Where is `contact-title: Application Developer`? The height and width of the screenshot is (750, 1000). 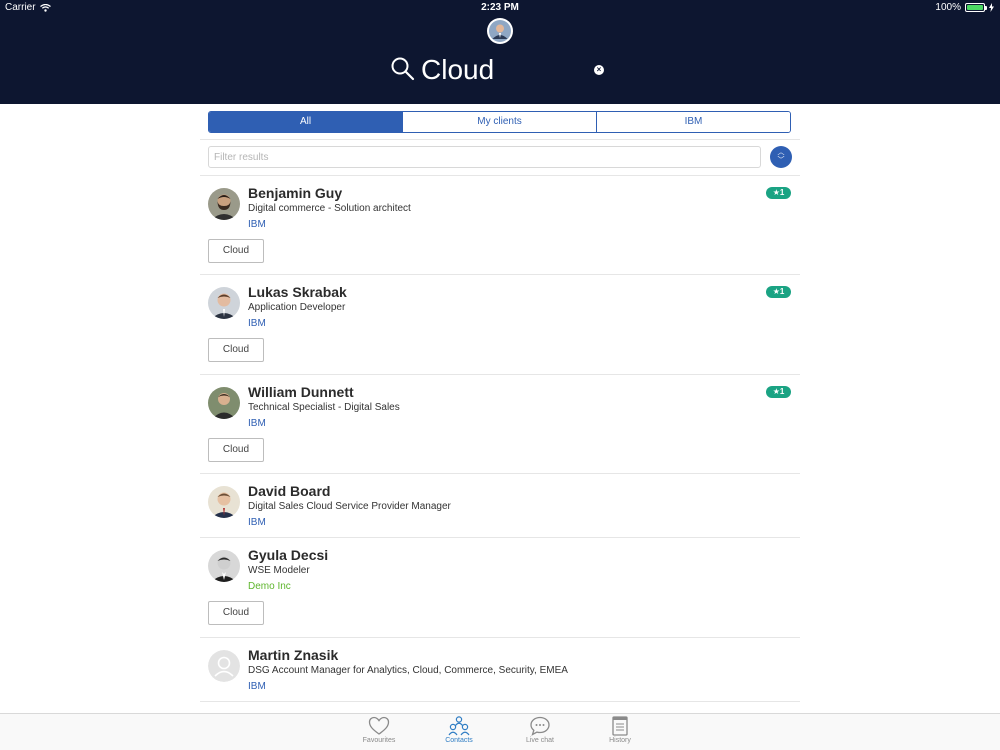 contact-title: Application Developer is located at coordinates (297, 307).